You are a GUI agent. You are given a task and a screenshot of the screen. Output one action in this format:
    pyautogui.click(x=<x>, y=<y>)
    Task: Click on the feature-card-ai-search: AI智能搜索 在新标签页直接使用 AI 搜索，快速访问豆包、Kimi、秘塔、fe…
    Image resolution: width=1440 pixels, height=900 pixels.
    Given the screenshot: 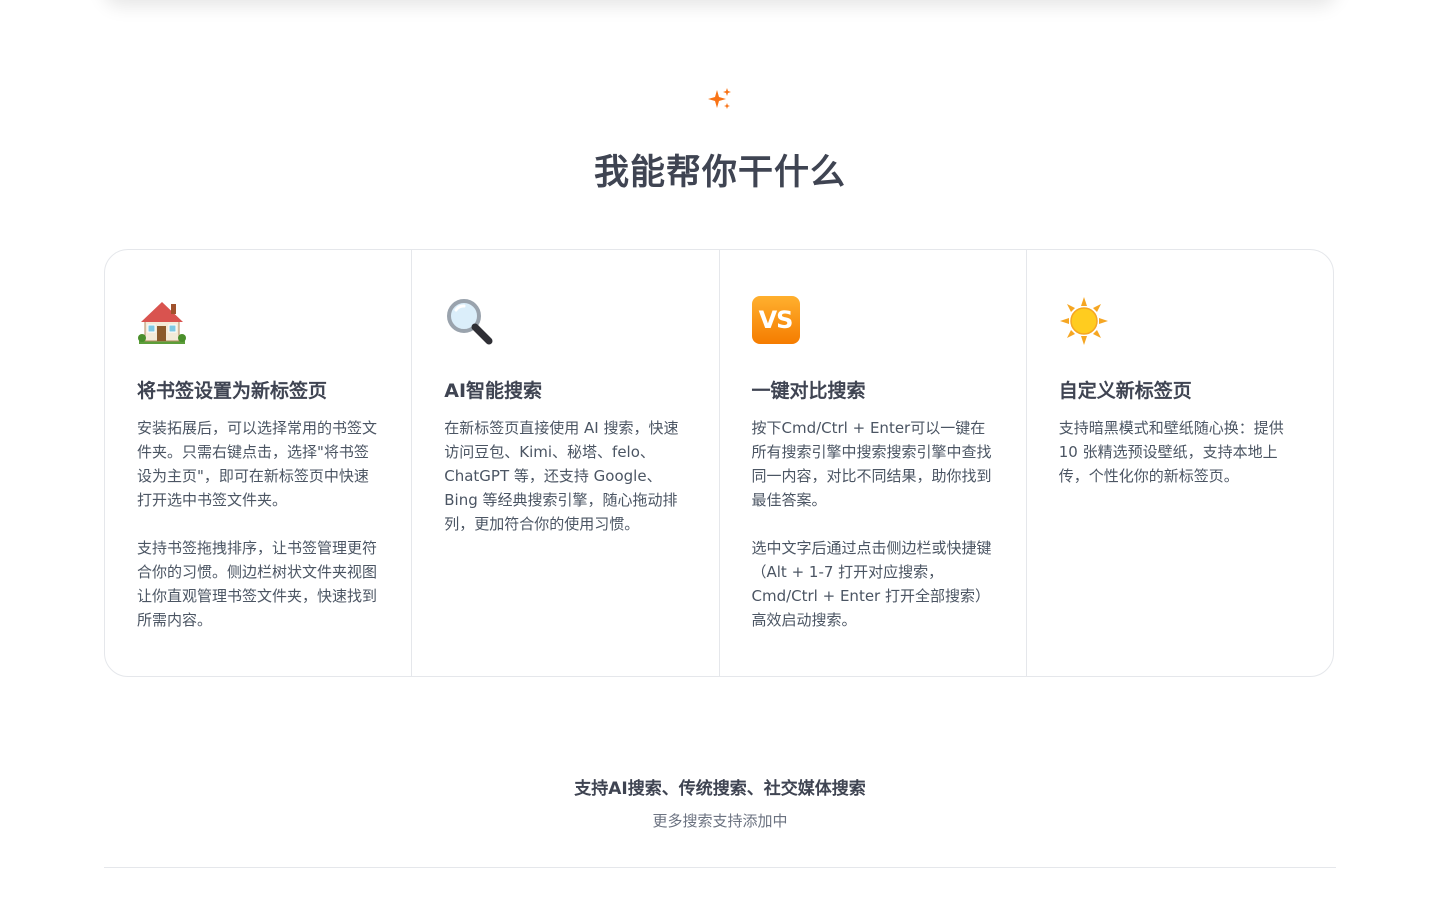 What is the action you would take?
    pyautogui.click(x=566, y=463)
    